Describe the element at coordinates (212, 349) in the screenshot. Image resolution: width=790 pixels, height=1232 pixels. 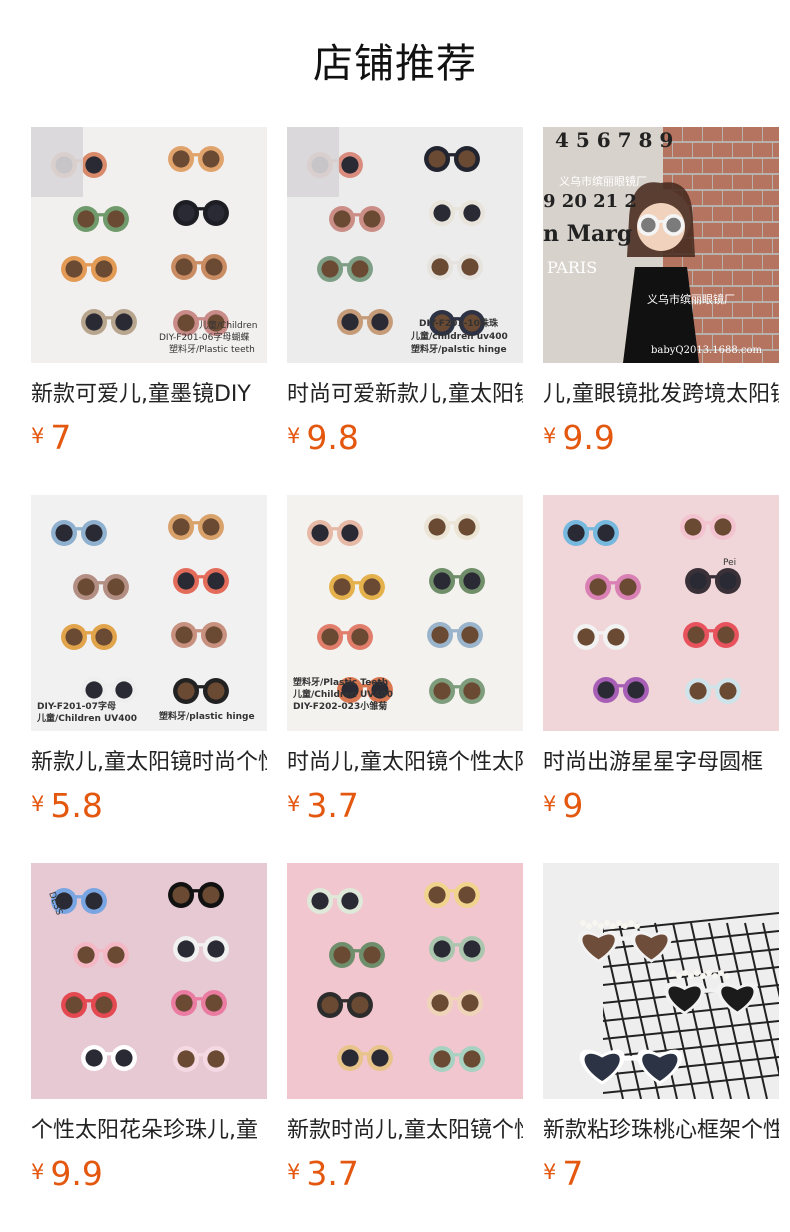
I see `image-text: 塑料牙/Plastic teeth` at that location.